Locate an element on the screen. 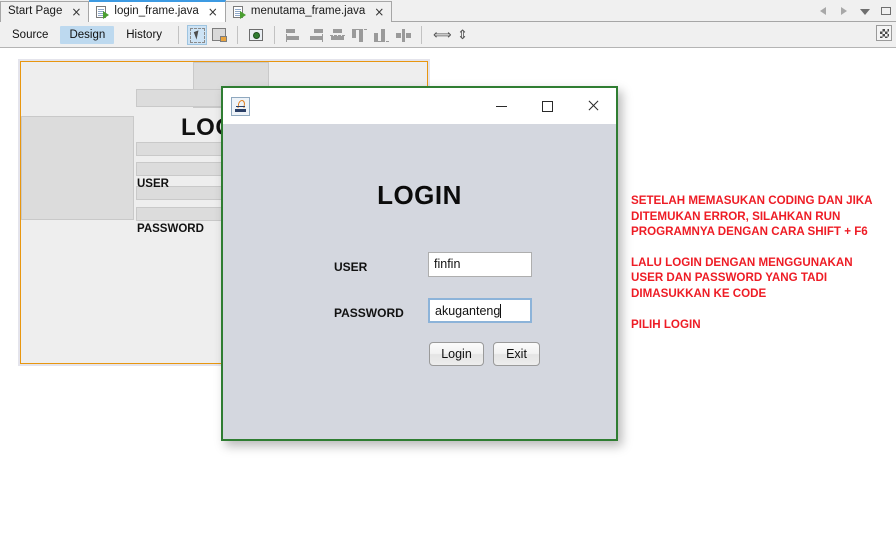  view-tab-design: Design is located at coordinates (87, 34).